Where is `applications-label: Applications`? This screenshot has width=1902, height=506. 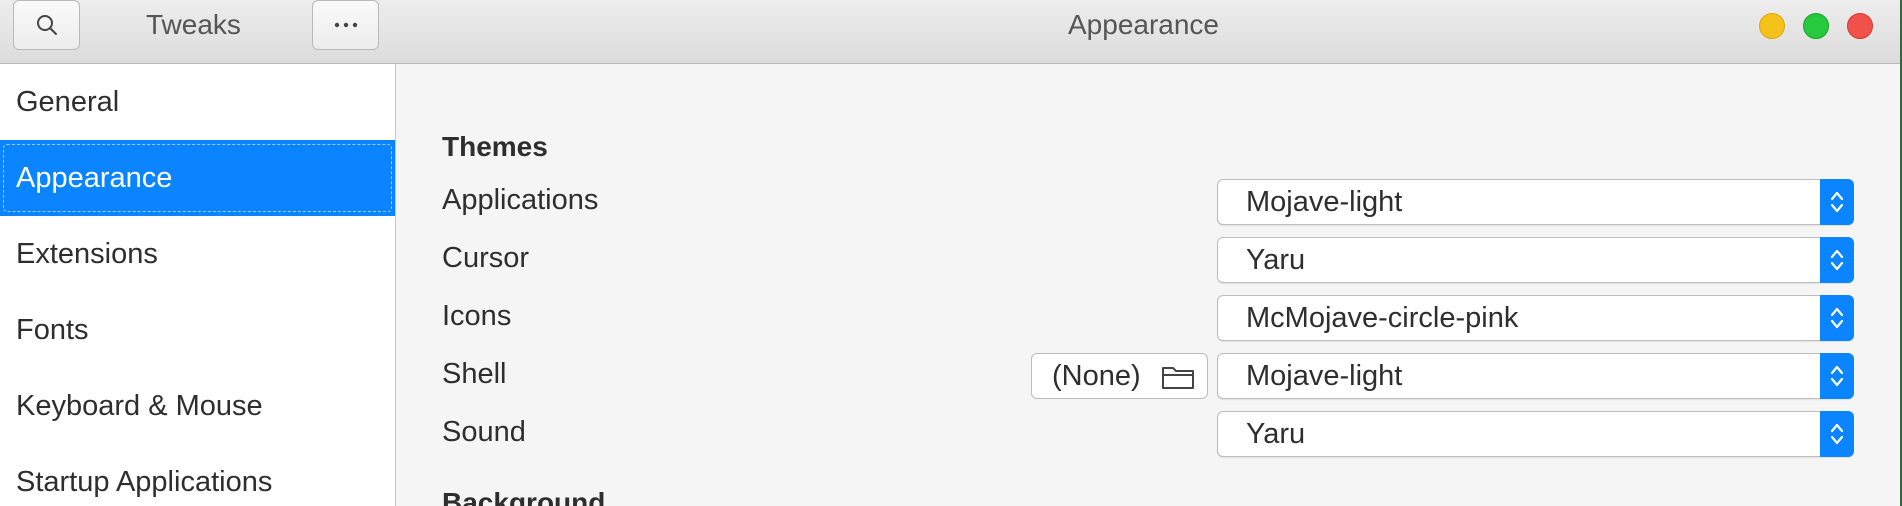
applications-label: Applications is located at coordinates (520, 200).